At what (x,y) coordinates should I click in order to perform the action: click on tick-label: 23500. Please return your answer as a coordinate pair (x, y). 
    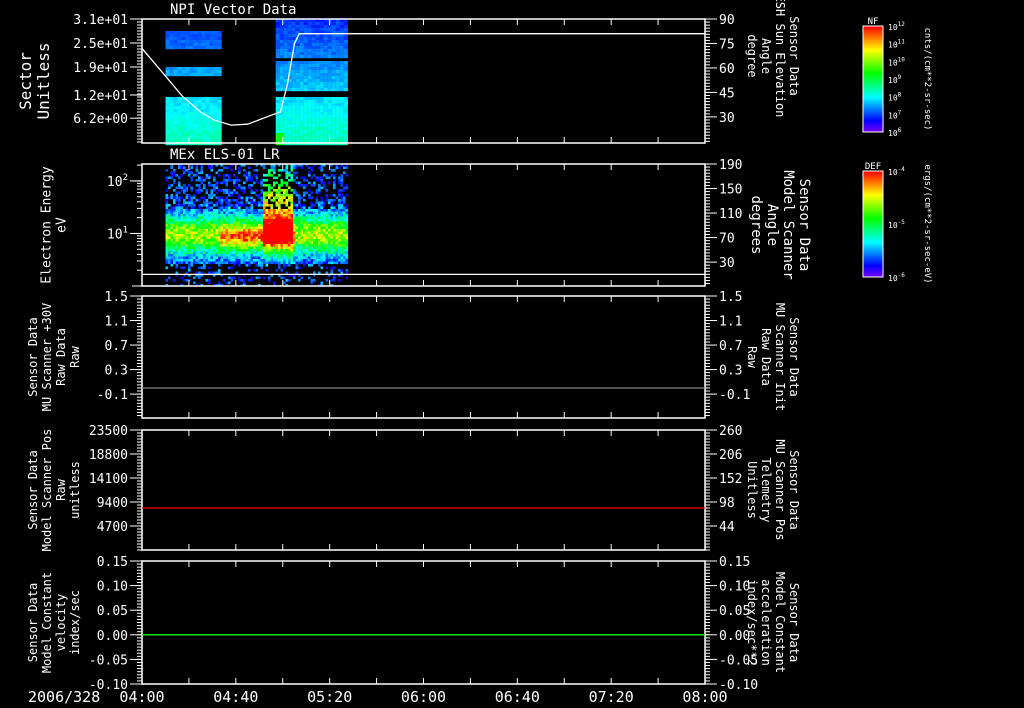
    Looking at the image, I should click on (108, 431).